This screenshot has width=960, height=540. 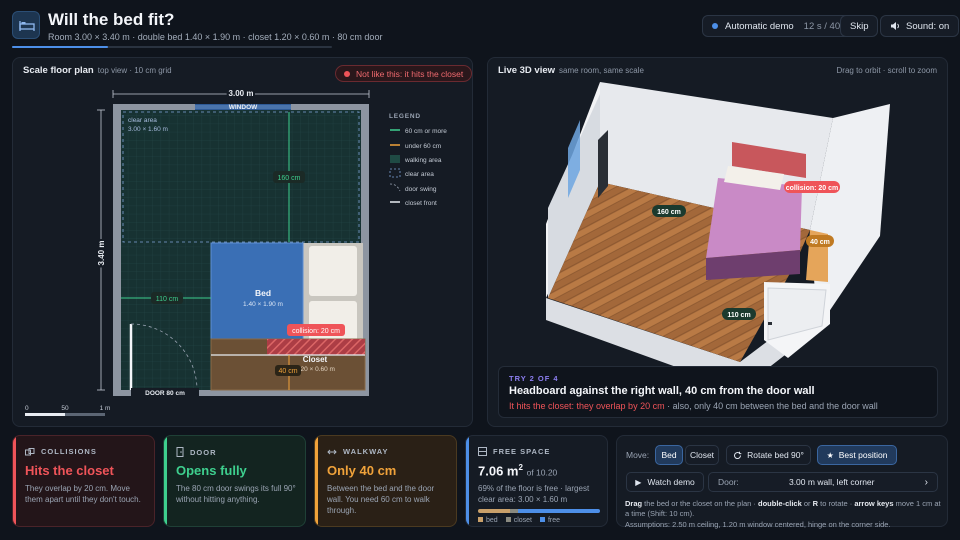 What do you see at coordinates (812, 188) in the screenshot?
I see `3d-label-collision: collision: 20 cm` at bounding box center [812, 188].